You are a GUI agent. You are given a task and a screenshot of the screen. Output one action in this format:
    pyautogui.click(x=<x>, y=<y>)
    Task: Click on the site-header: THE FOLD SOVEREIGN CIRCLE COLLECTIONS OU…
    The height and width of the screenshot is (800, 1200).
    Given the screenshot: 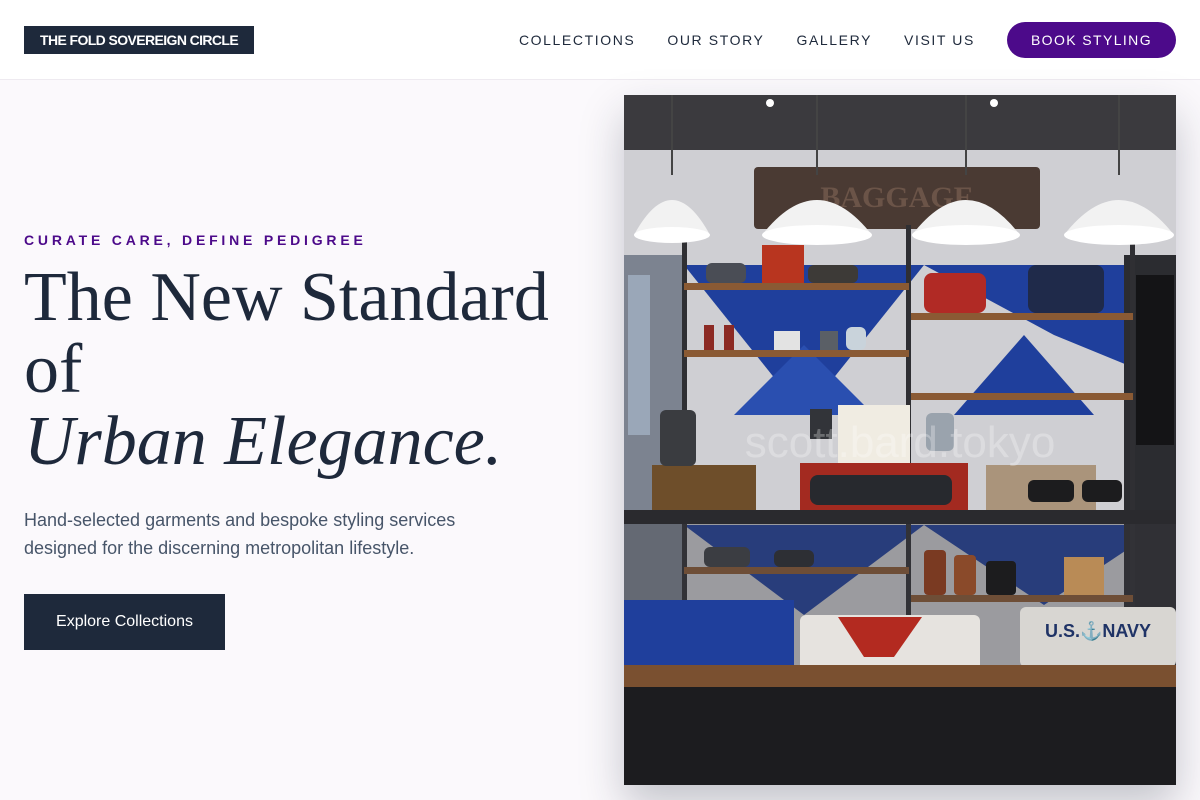 What is the action you would take?
    pyautogui.click(x=600, y=40)
    